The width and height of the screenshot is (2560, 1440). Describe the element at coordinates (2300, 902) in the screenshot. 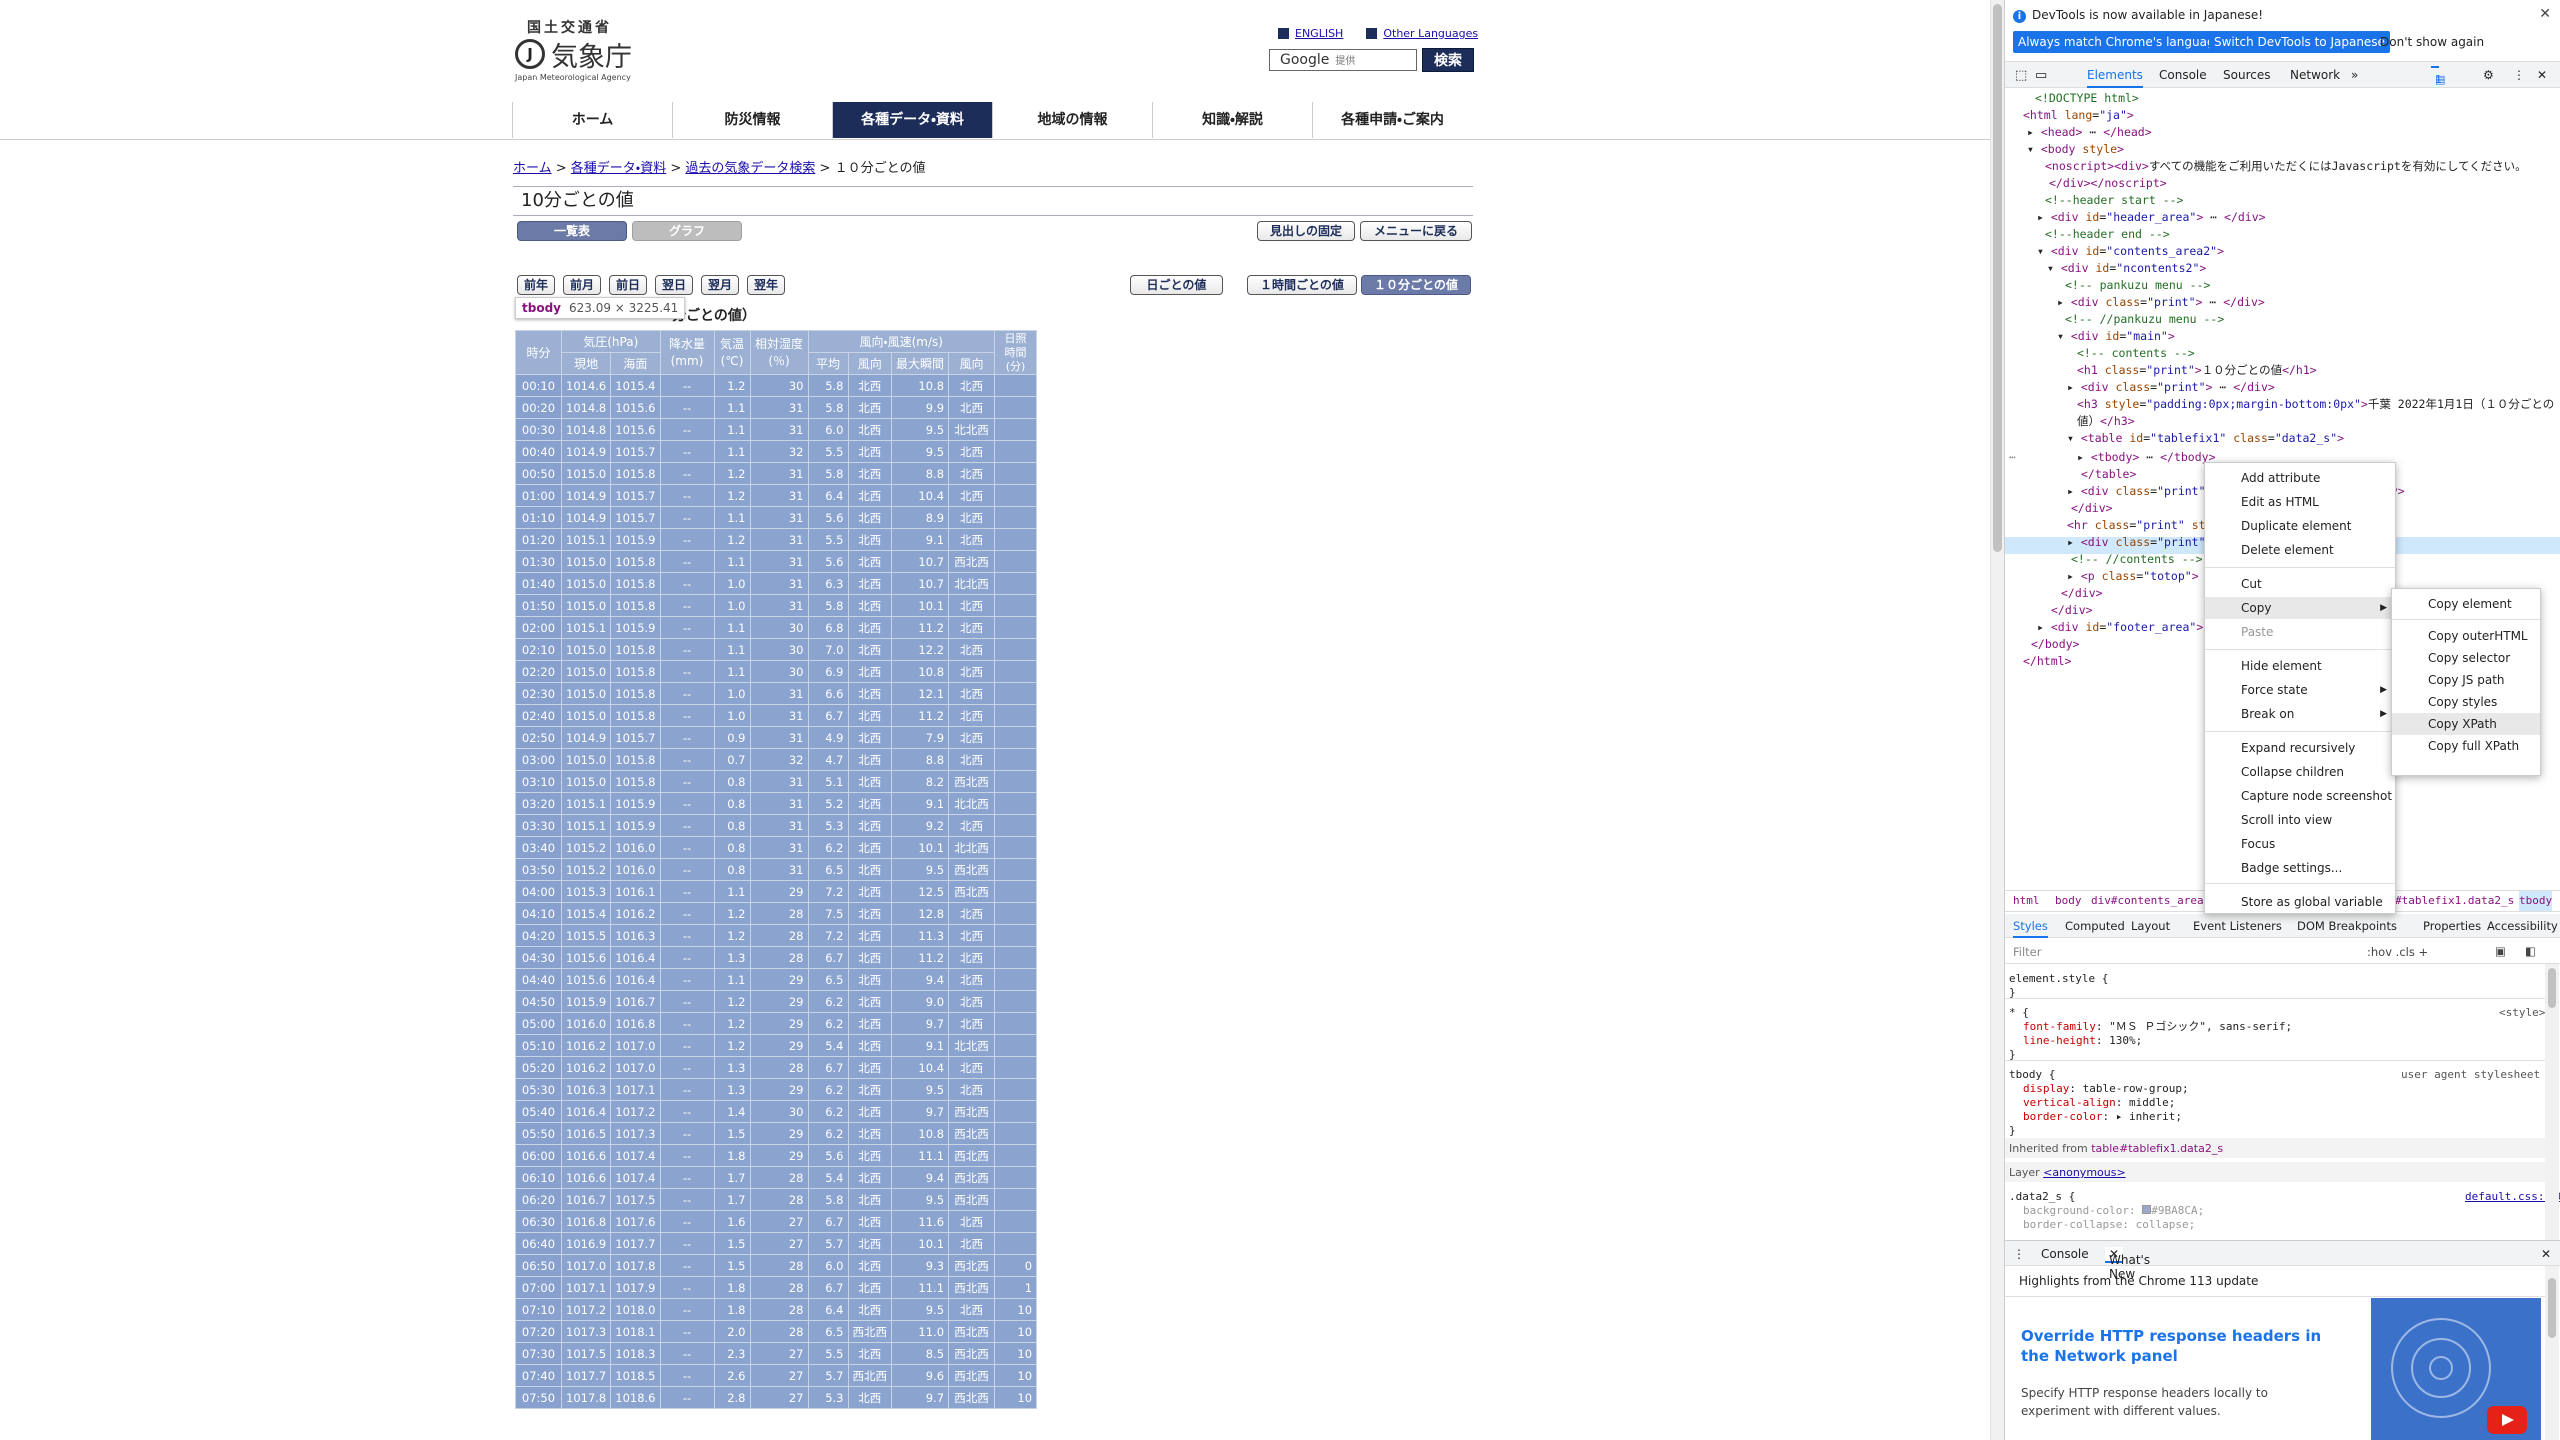

I see `context-menu-item-16: Store as global variable` at that location.